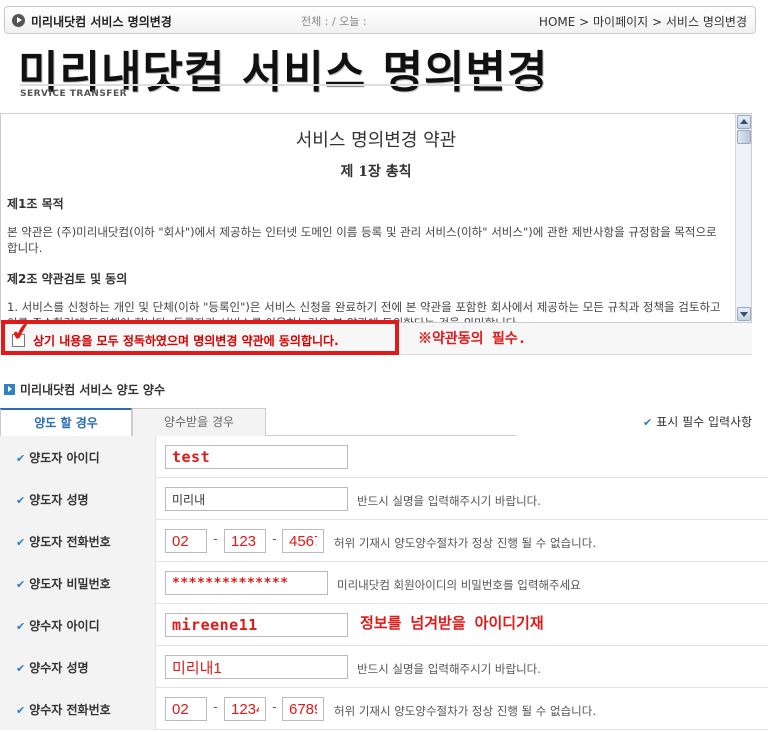 The image size is (768, 732). I want to click on to-phone-area-input, so click(186, 709).